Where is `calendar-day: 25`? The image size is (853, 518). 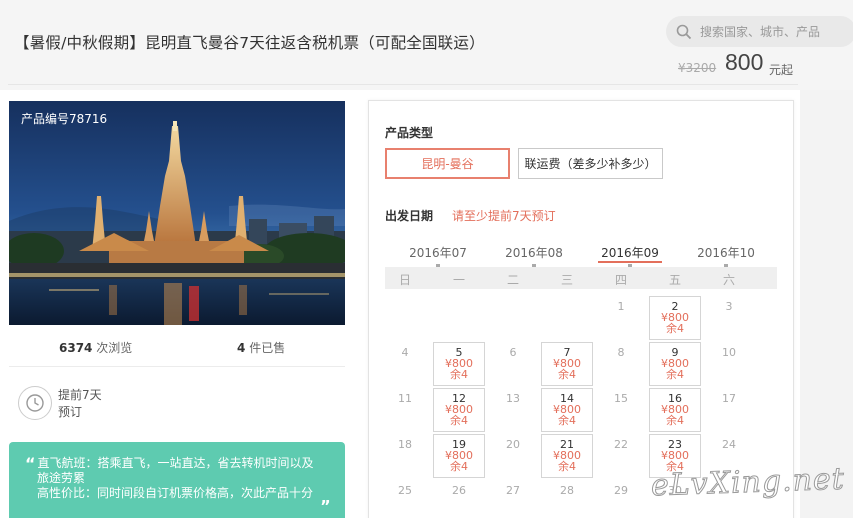
calendar-day: 25 is located at coordinates (405, 490).